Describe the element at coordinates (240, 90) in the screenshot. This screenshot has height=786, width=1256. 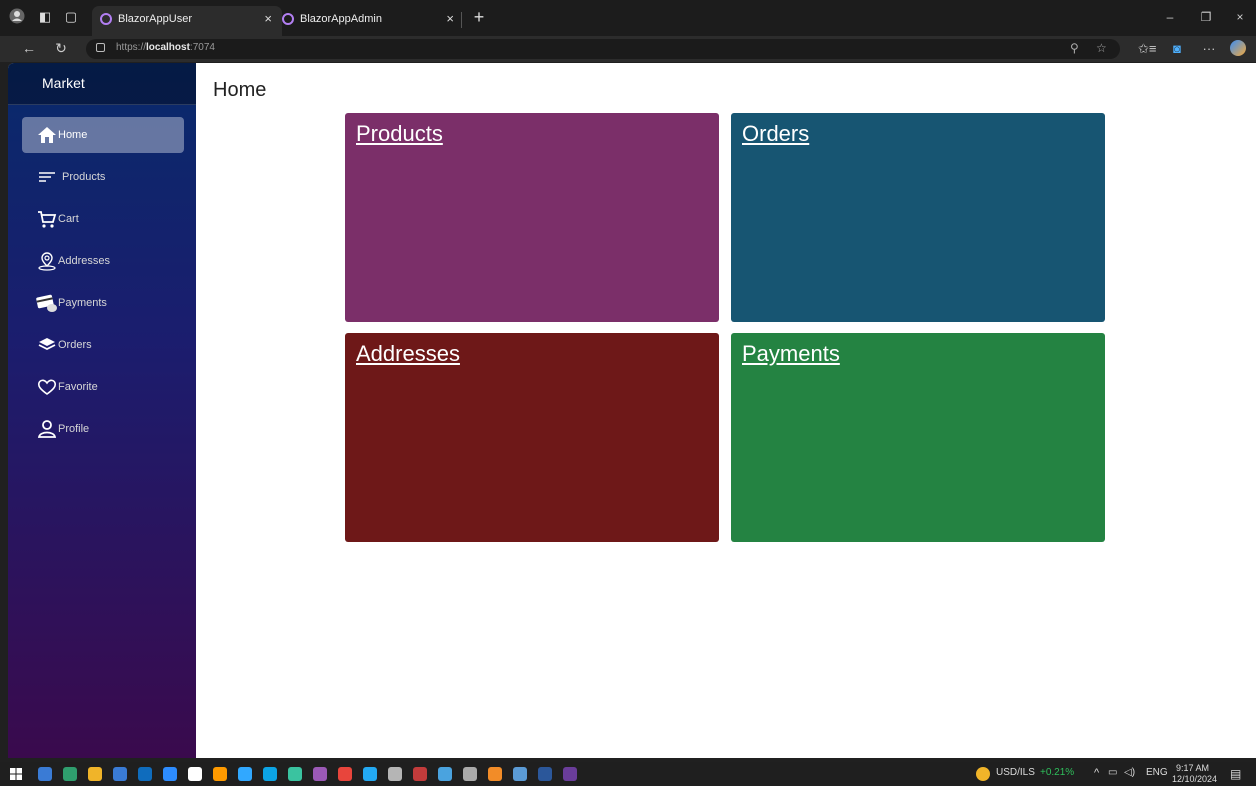
I see `page-title: Home` at that location.